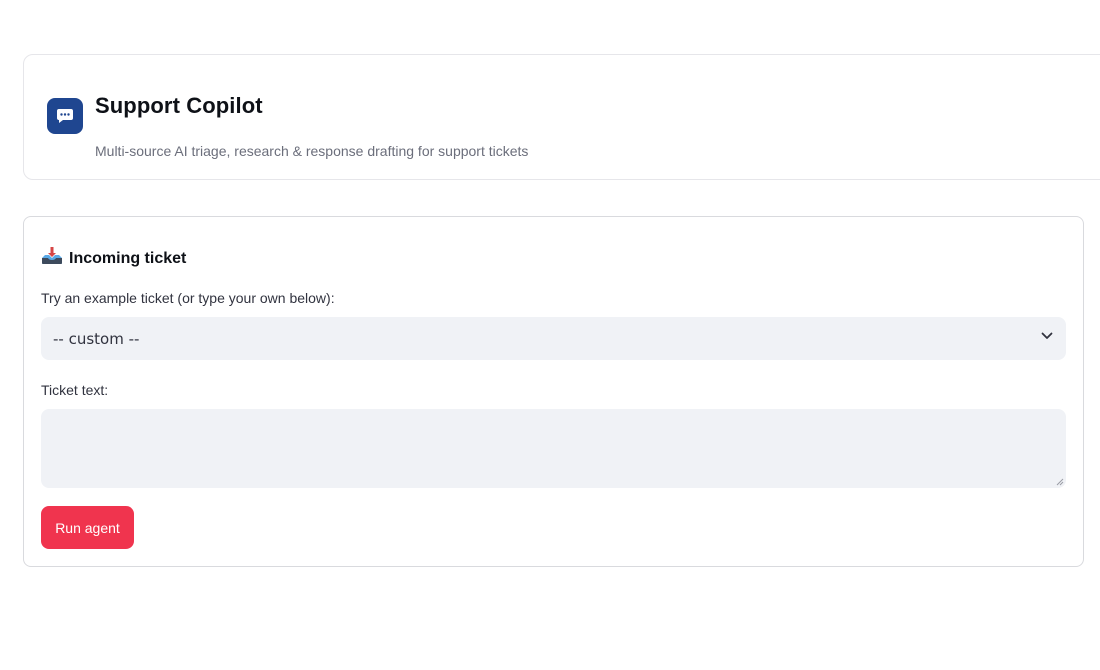 The image size is (1100, 670). I want to click on run-agent-button: Run agent, so click(87, 527).